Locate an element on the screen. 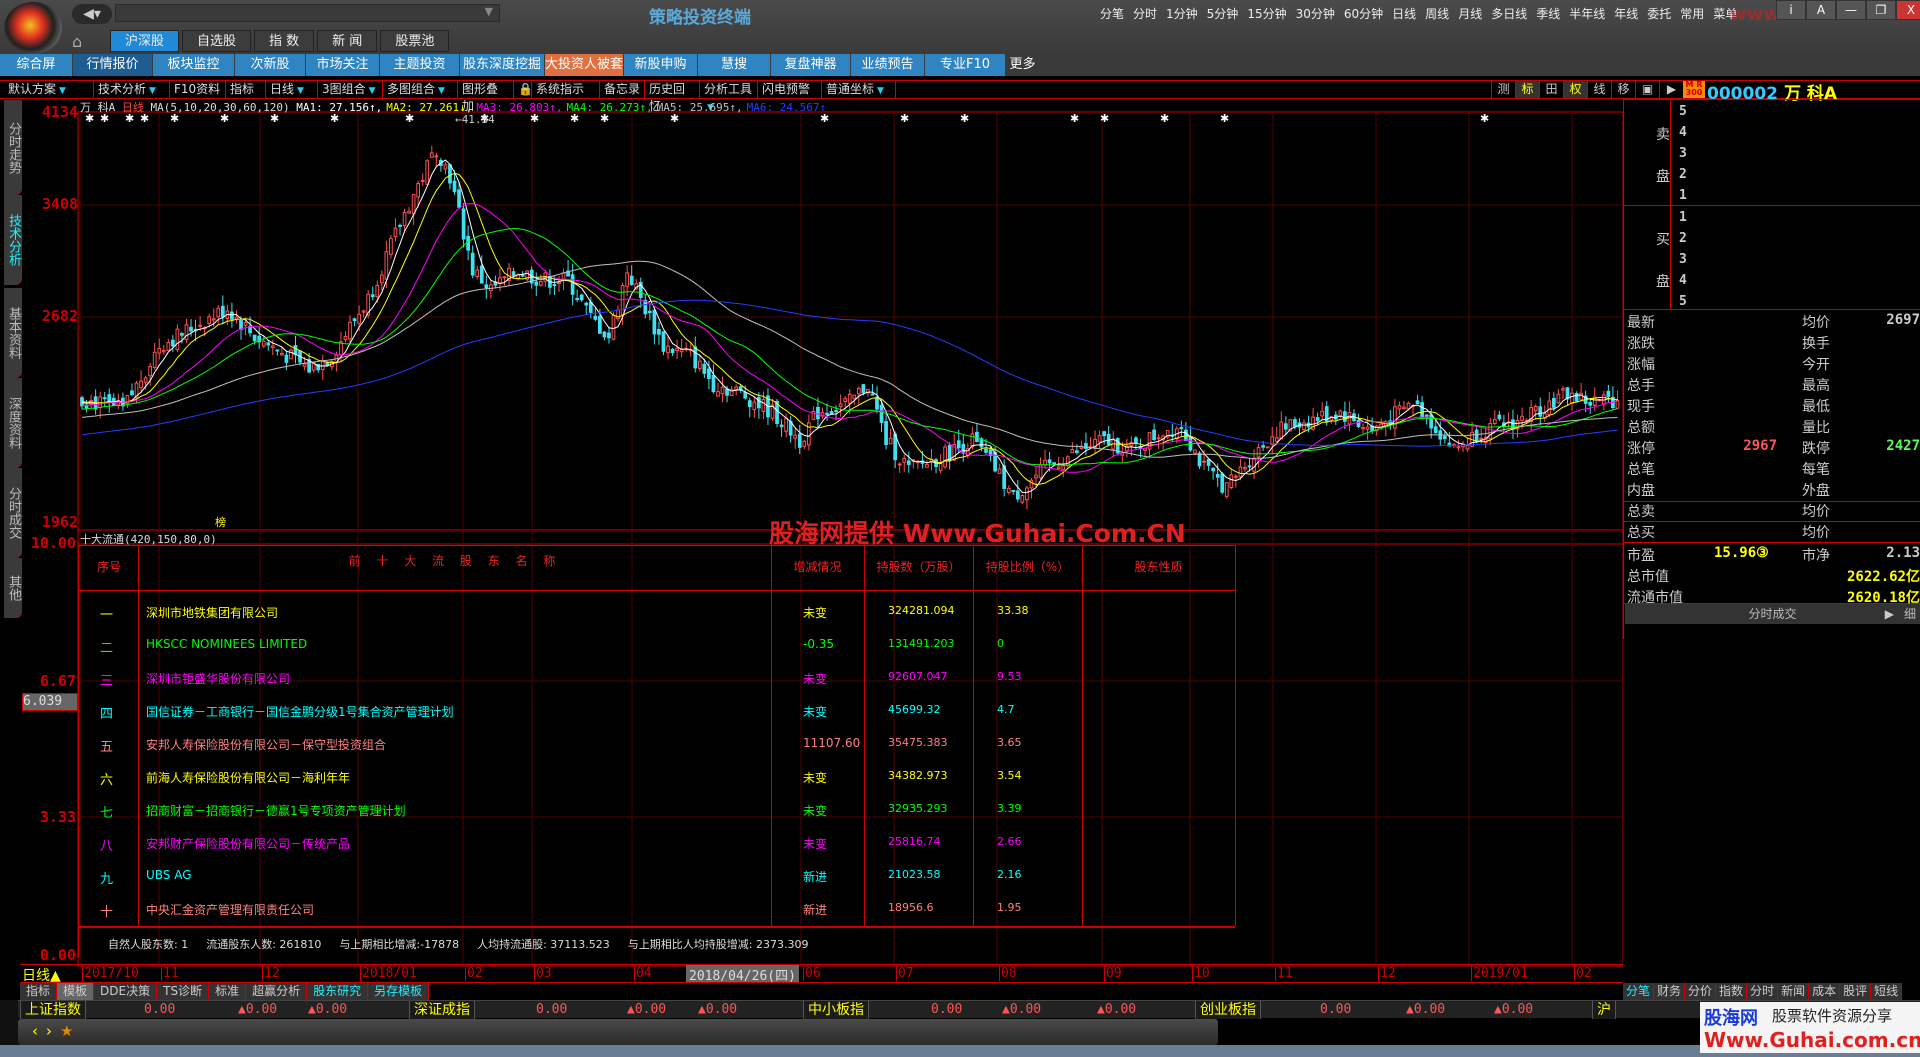  font-icon: A is located at coordinates (1821, 10).